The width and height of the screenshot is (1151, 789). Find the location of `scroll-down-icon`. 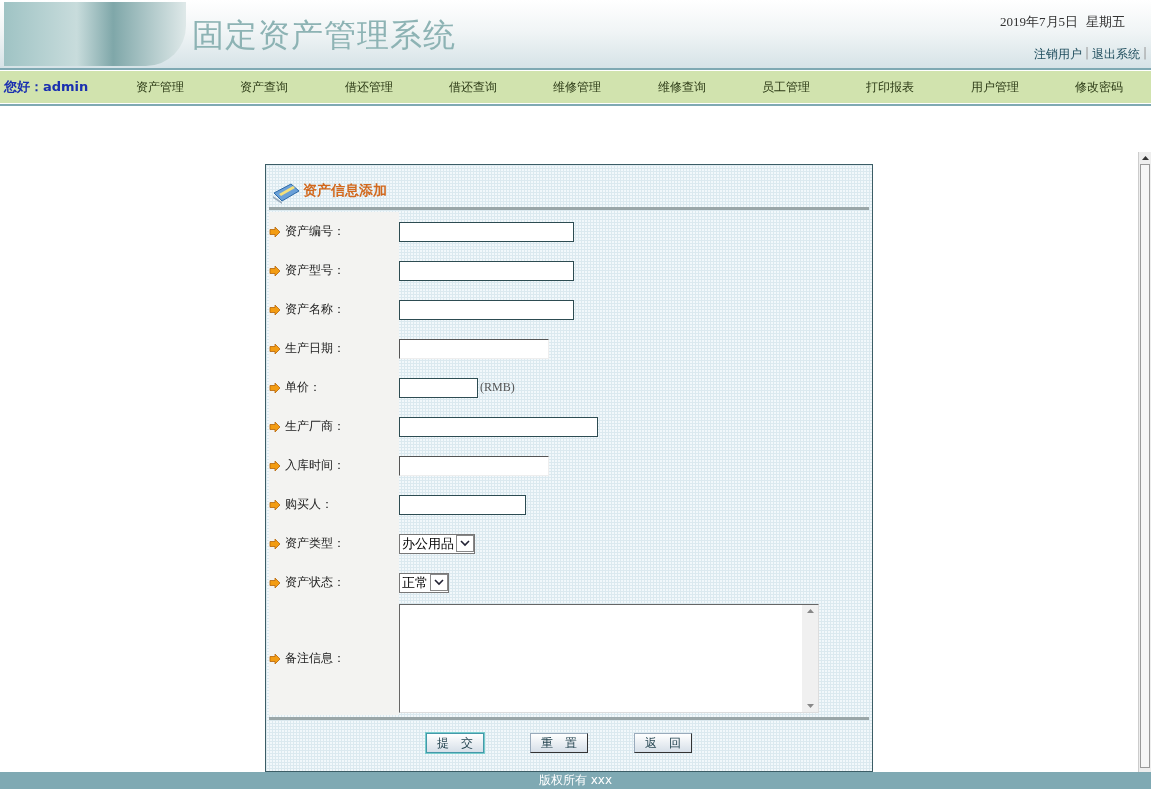

scroll-down-icon is located at coordinates (810, 706).